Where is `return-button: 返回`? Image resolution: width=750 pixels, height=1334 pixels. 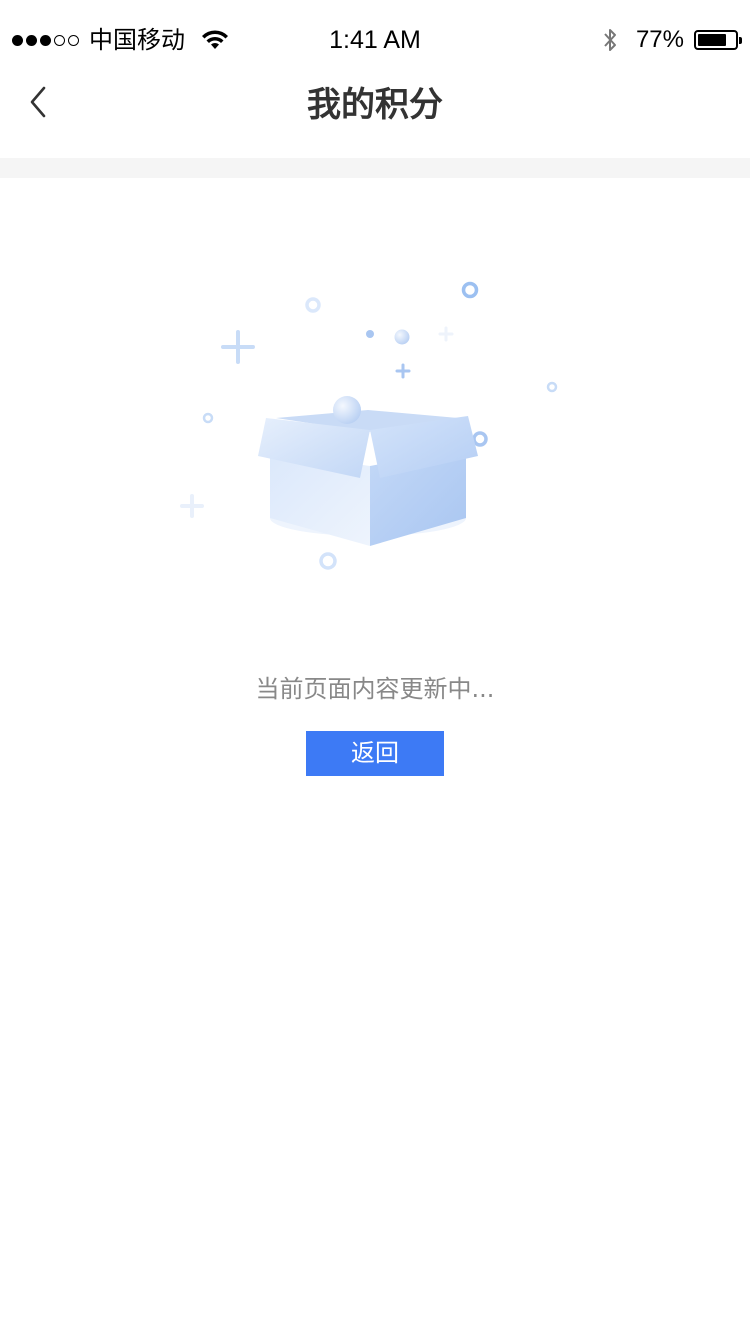 return-button: 返回 is located at coordinates (375, 753).